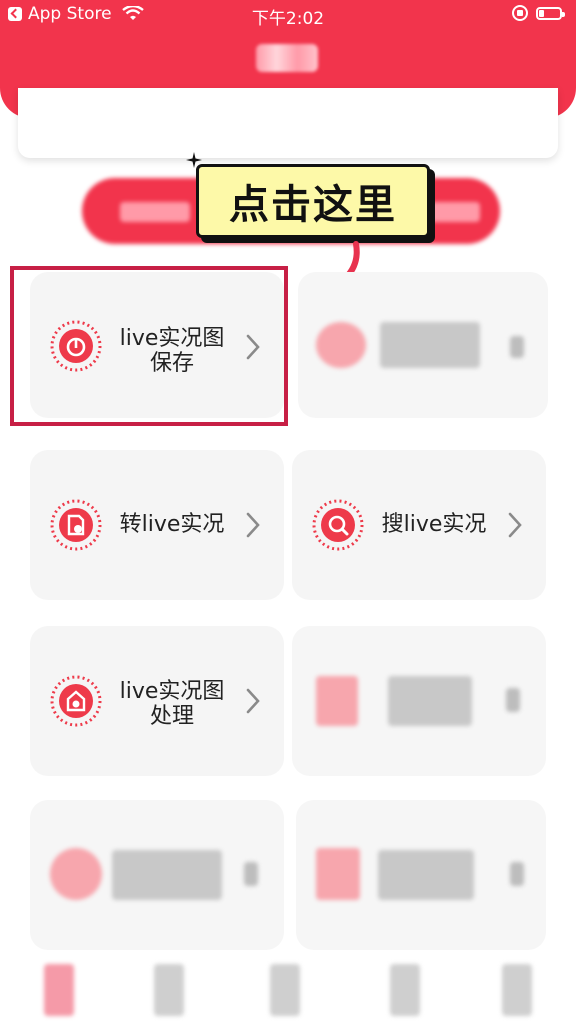 The height and width of the screenshot is (1024, 576). What do you see at coordinates (338, 525) in the screenshot?
I see `search-live-icon` at bounding box center [338, 525].